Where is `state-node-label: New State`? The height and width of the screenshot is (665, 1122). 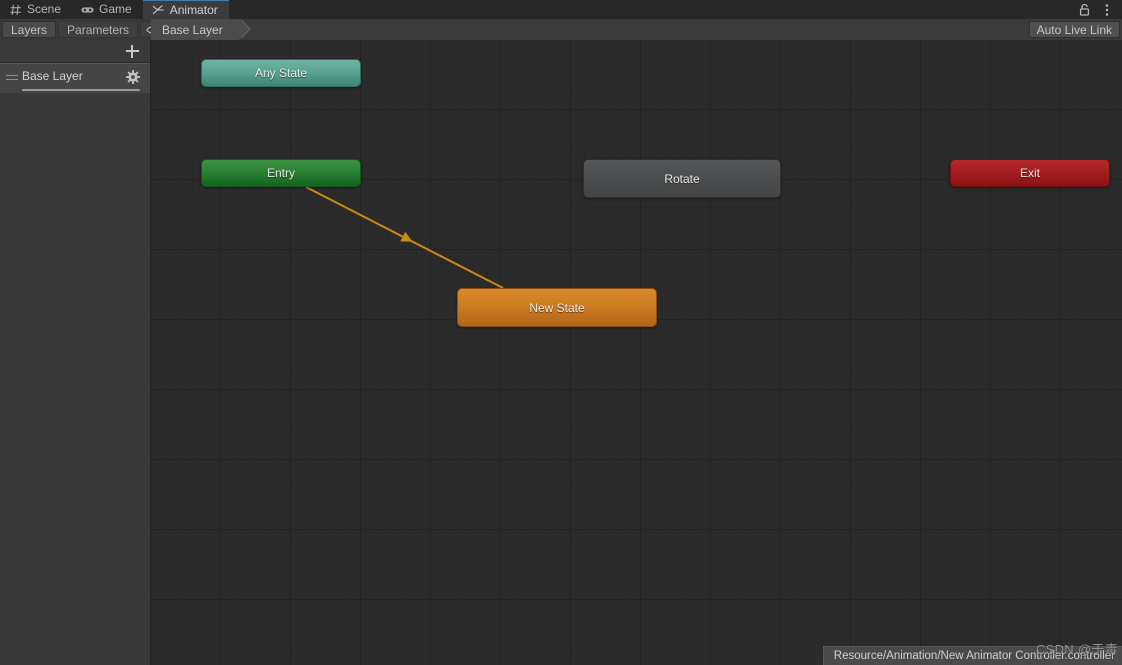
state-node-label: New State is located at coordinates (557, 307).